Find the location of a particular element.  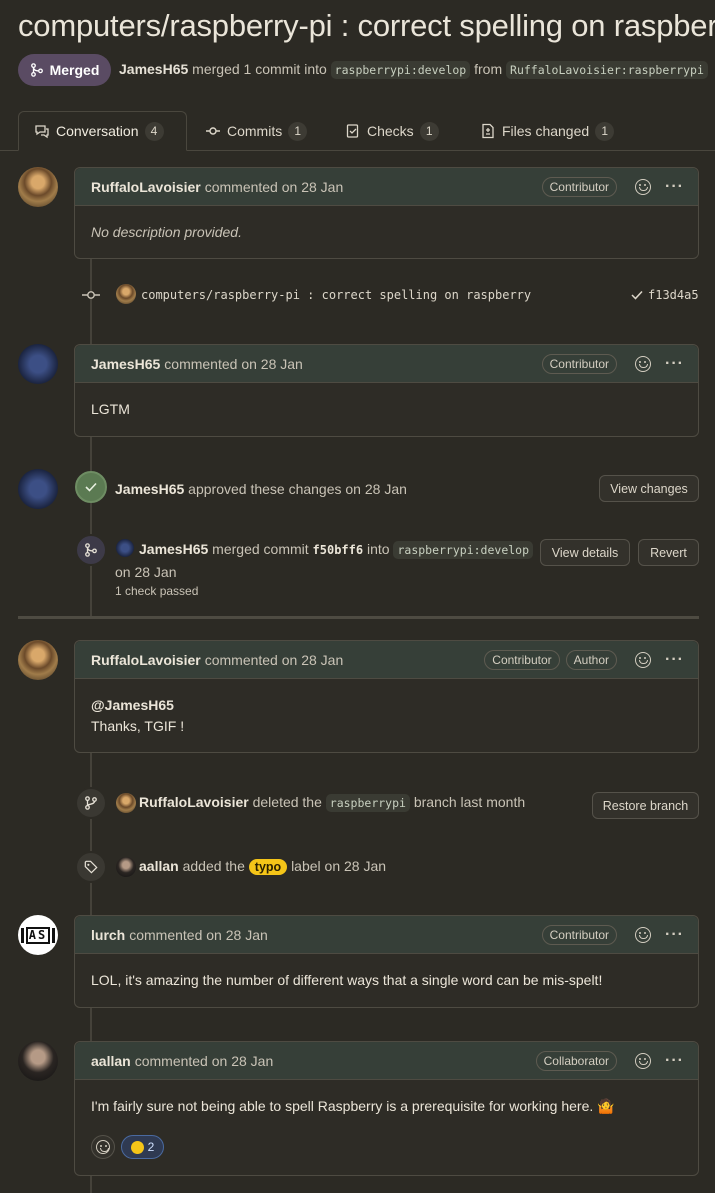

mention: @JamesH65 is located at coordinates (132, 705).